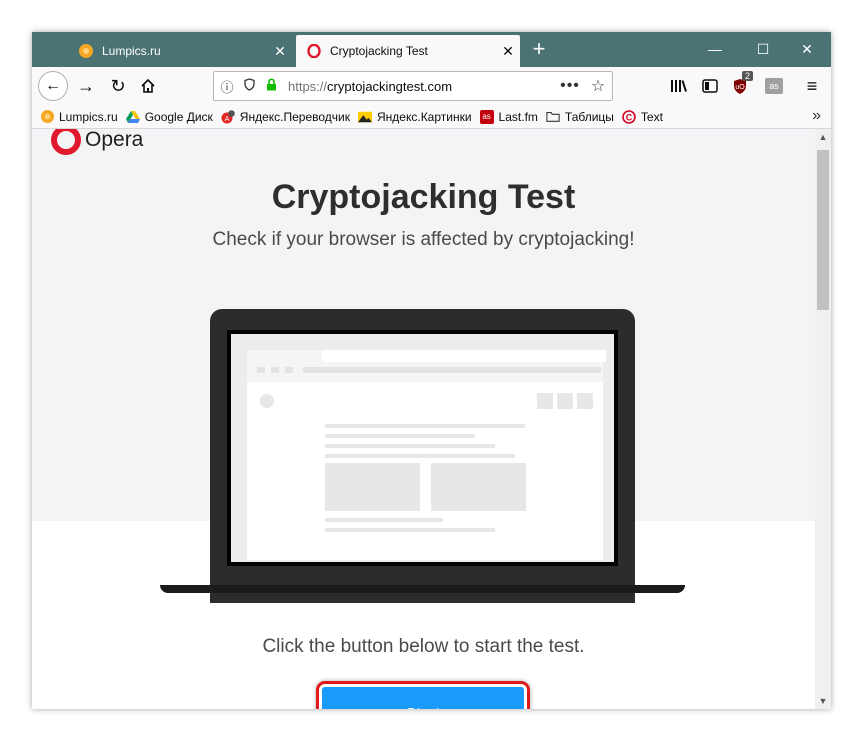  I want to click on forward-arrow-icon: →, so click(86, 85).